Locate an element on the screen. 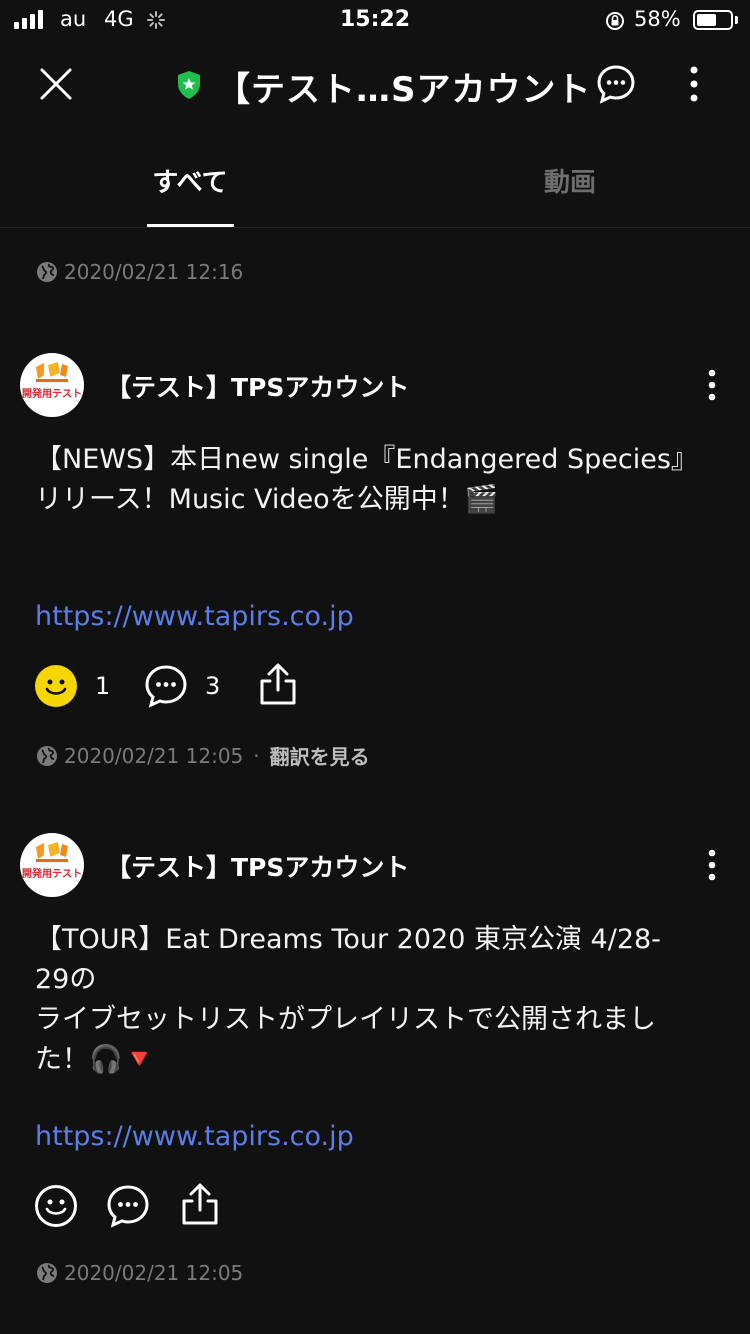 The width and height of the screenshot is (750, 1334). more-vertical-icon is located at coordinates (694, 84).